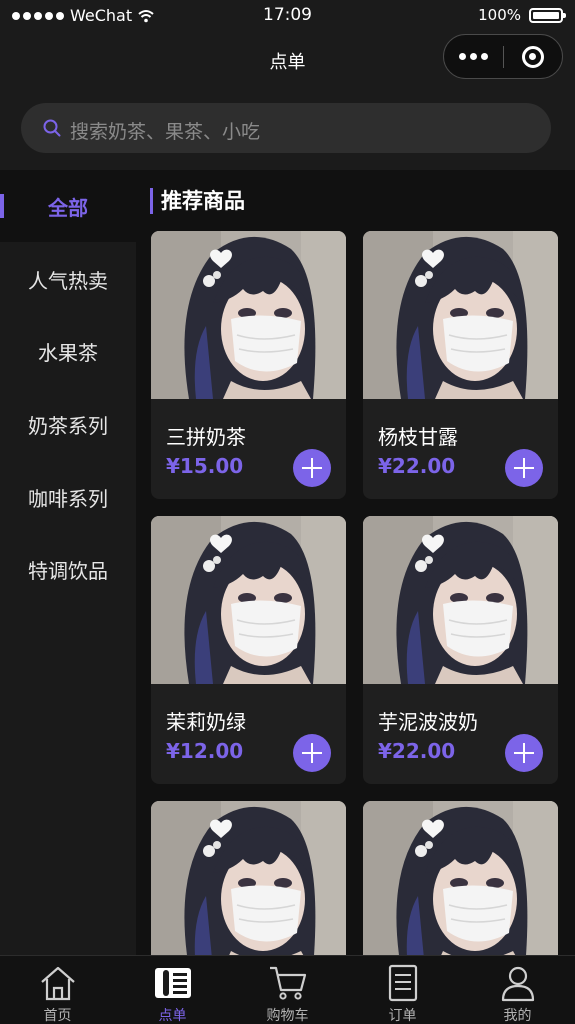 The height and width of the screenshot is (1024, 575). What do you see at coordinates (68, 569) in the screenshot?
I see `category-special: 特调饮品` at bounding box center [68, 569].